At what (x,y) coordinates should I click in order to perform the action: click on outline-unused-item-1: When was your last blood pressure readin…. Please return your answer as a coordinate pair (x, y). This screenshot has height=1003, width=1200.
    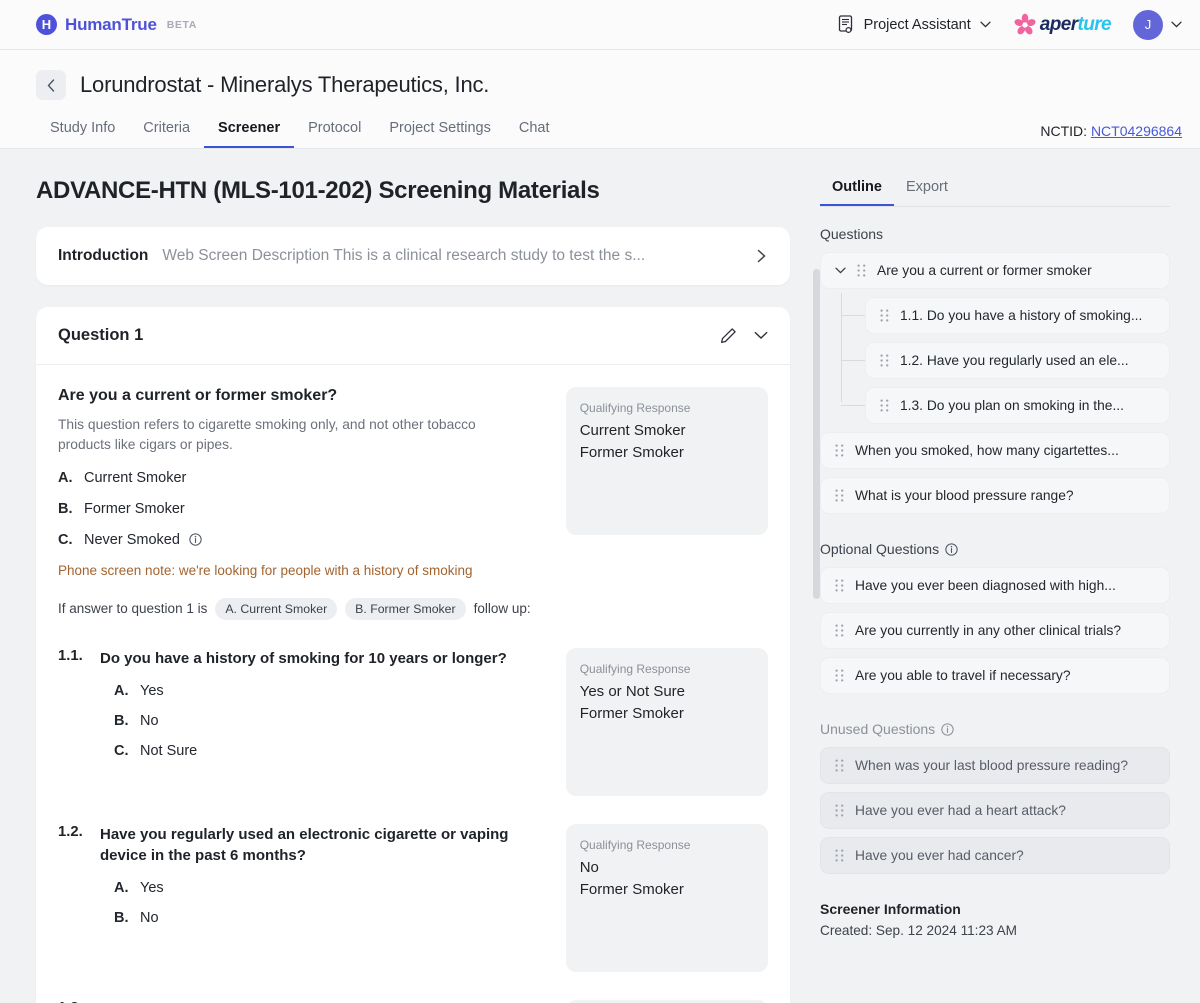
    Looking at the image, I should click on (995, 765).